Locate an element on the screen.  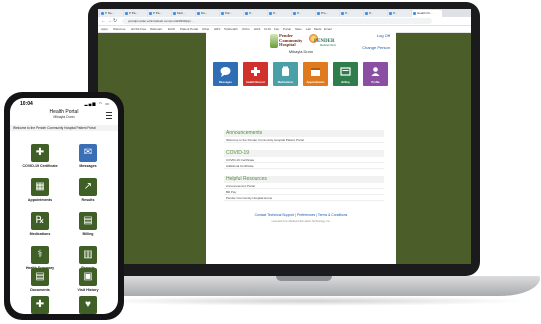
tile-glyph: ✉ is located at coordinates (88, 152).